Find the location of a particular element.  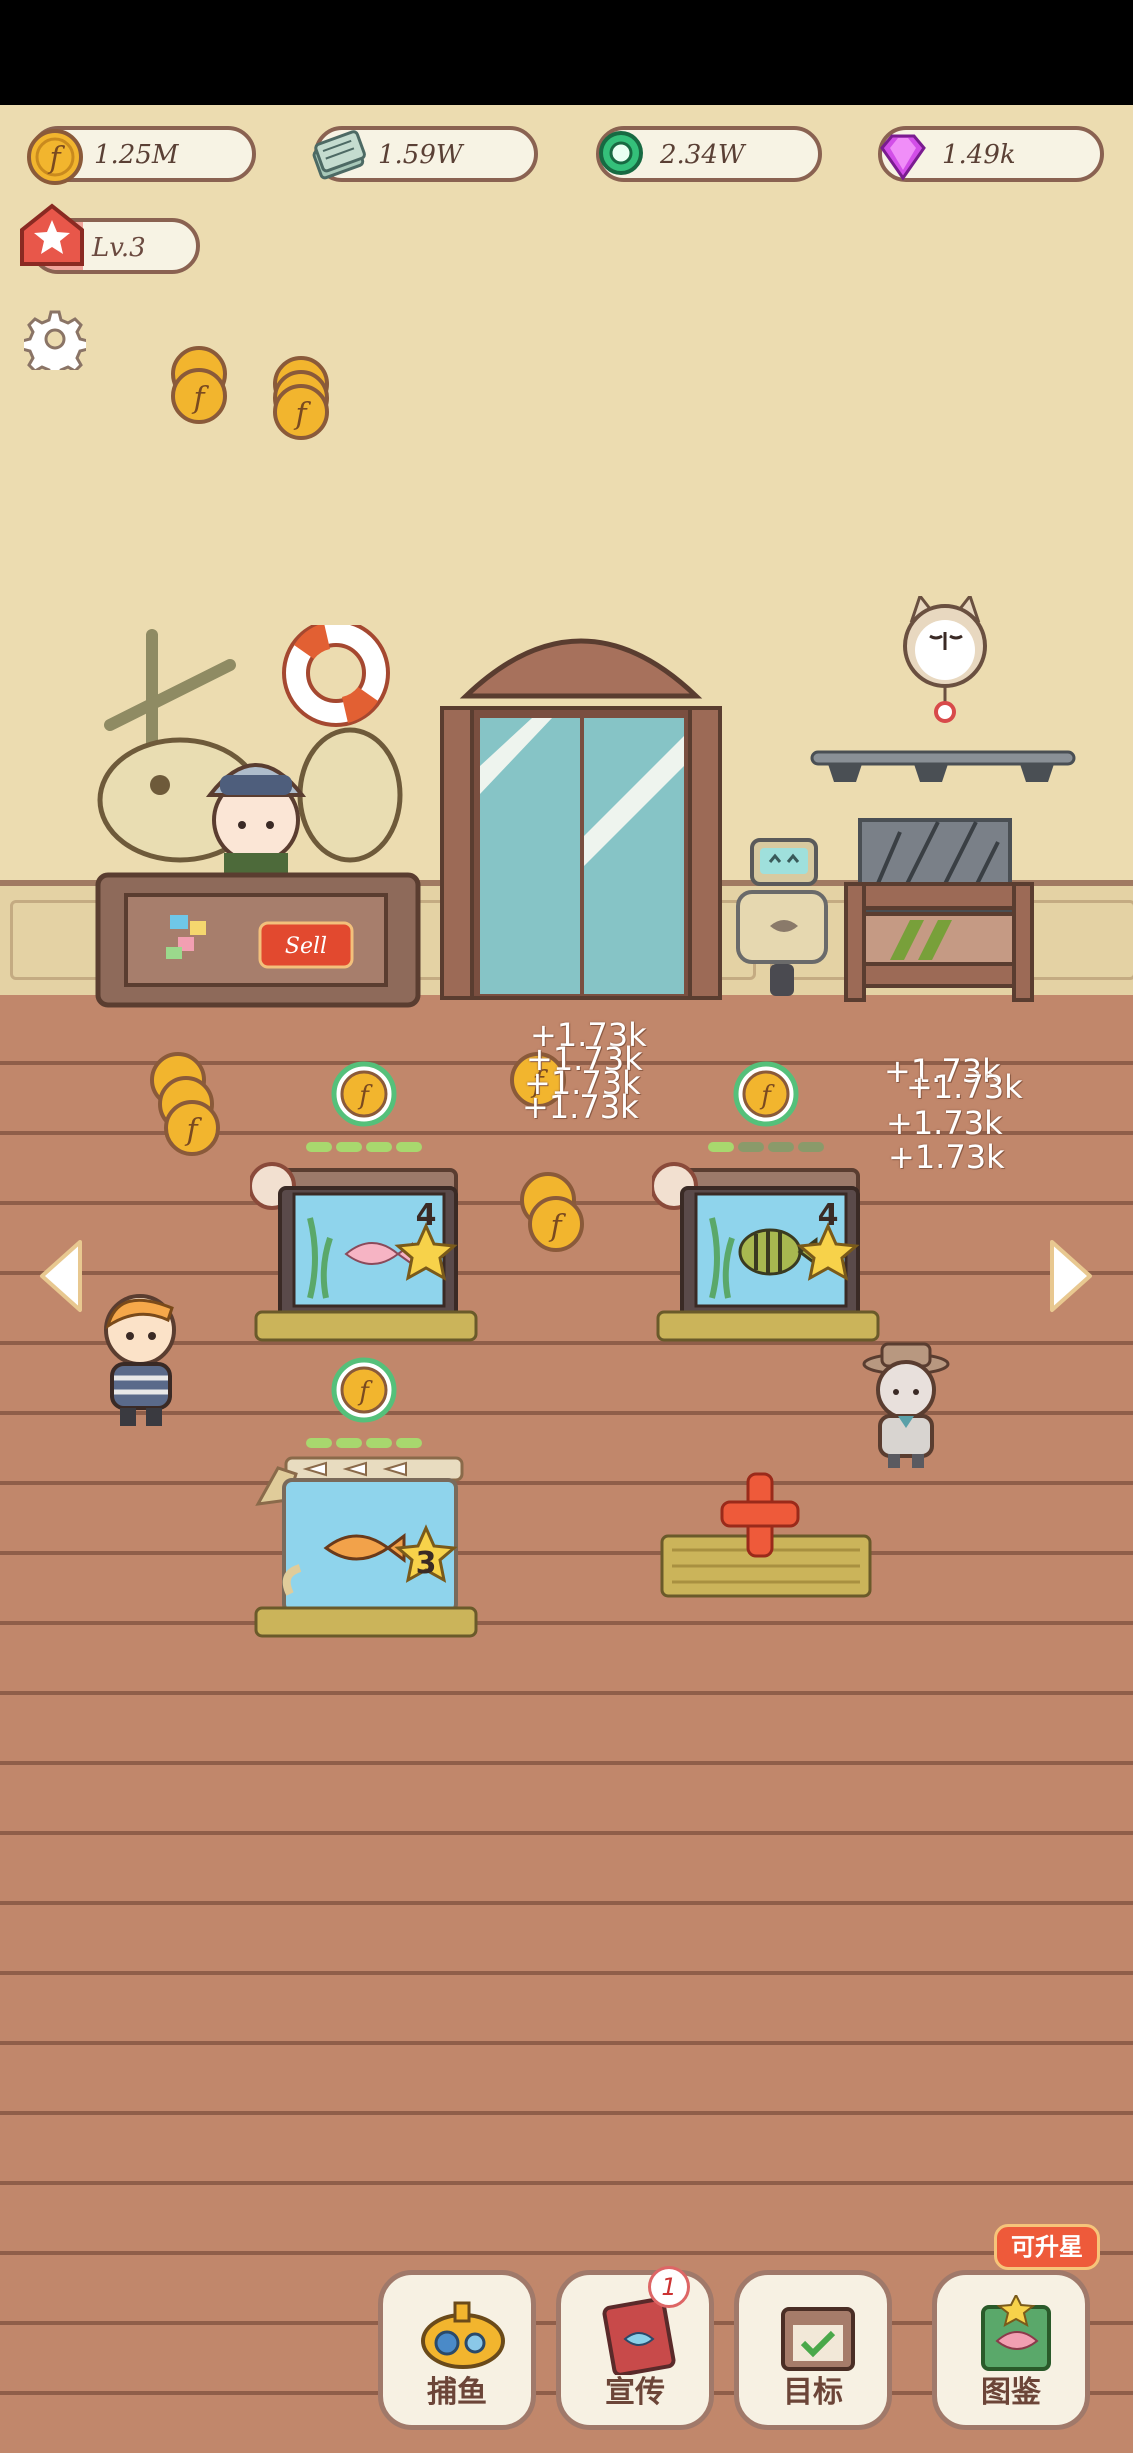

checklist-icon is located at coordinates (818, 2339).